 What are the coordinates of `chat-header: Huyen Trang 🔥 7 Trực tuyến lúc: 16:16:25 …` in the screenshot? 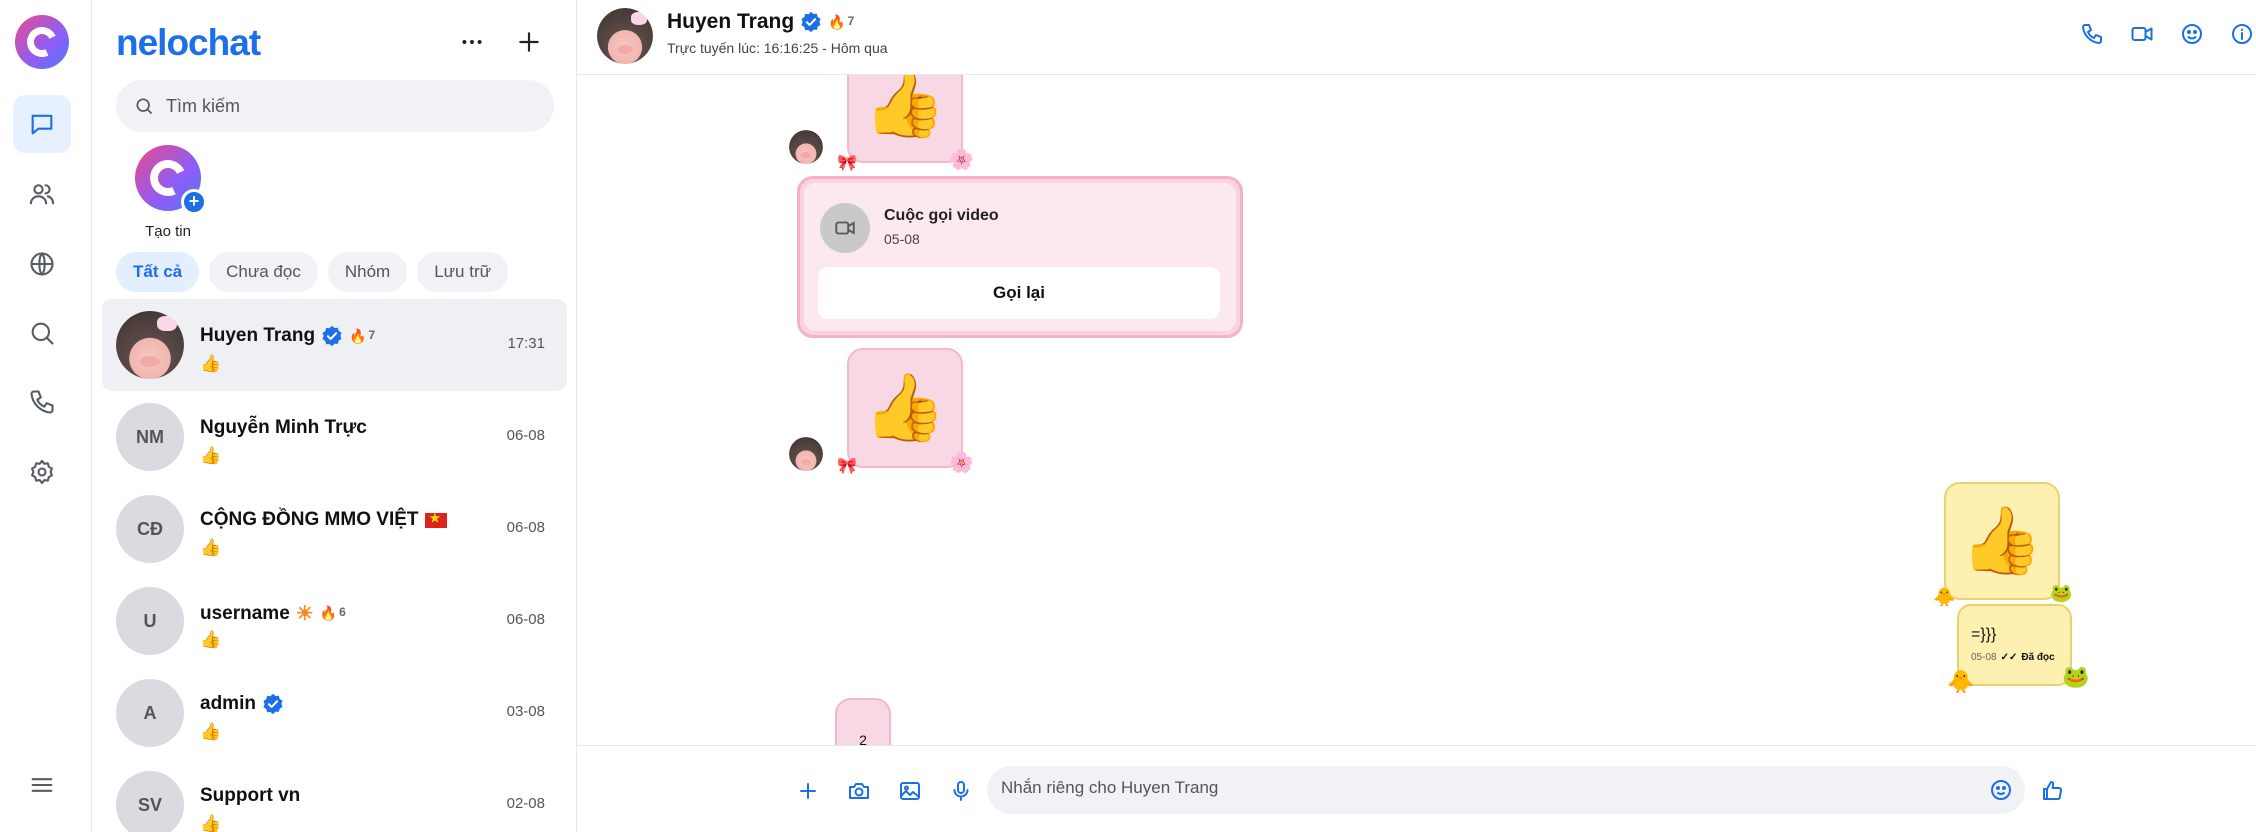 It's located at (1416, 37).